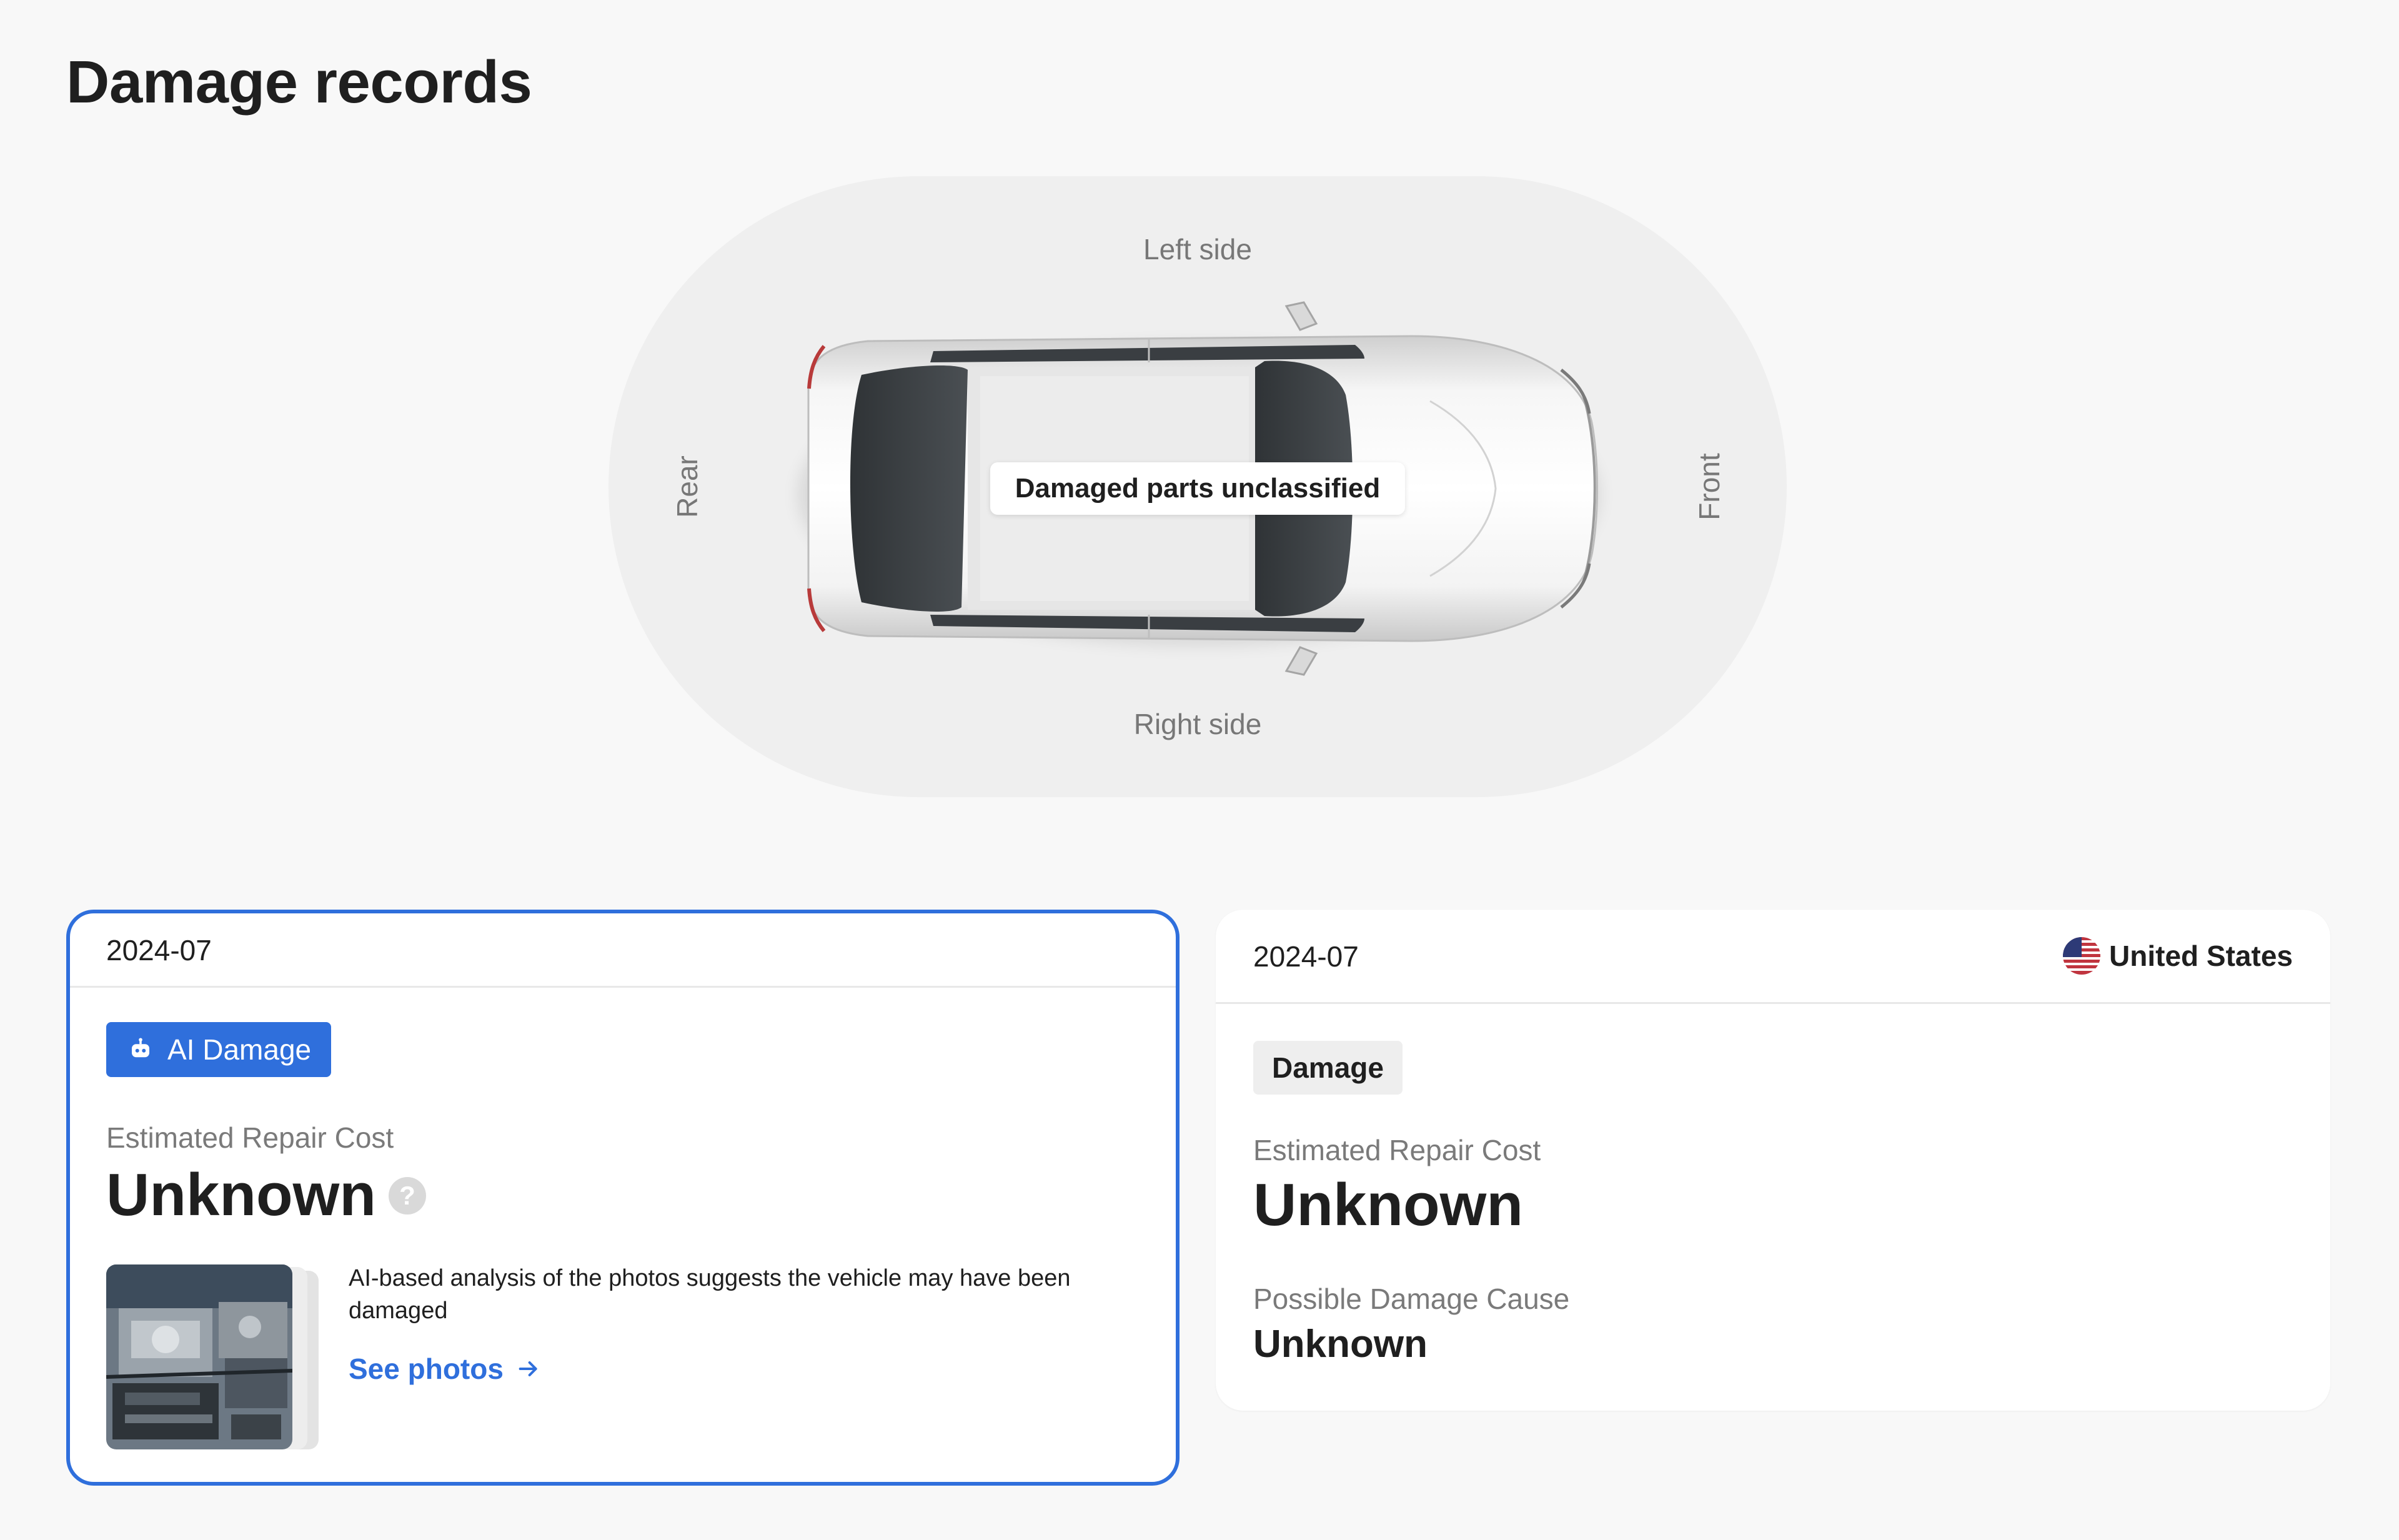 This screenshot has height=1540, width=2399. I want to click on repair-cost-value-text: Unknown, so click(241, 1194).